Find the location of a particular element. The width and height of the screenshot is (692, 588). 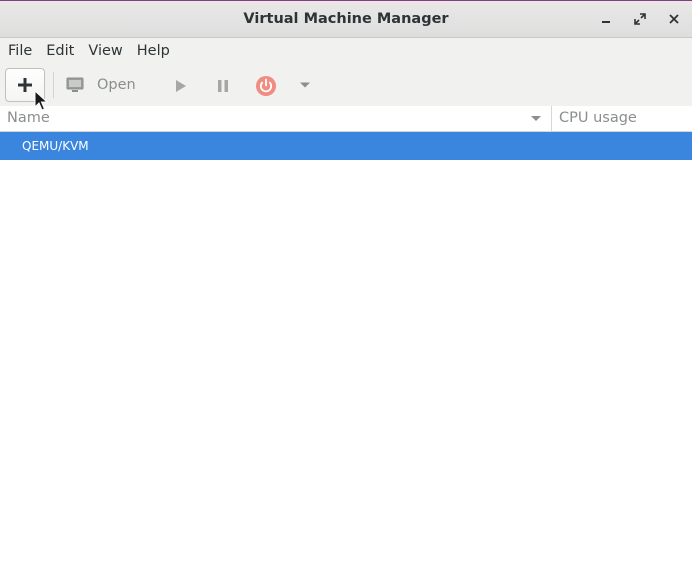

power-icon is located at coordinates (266, 86).